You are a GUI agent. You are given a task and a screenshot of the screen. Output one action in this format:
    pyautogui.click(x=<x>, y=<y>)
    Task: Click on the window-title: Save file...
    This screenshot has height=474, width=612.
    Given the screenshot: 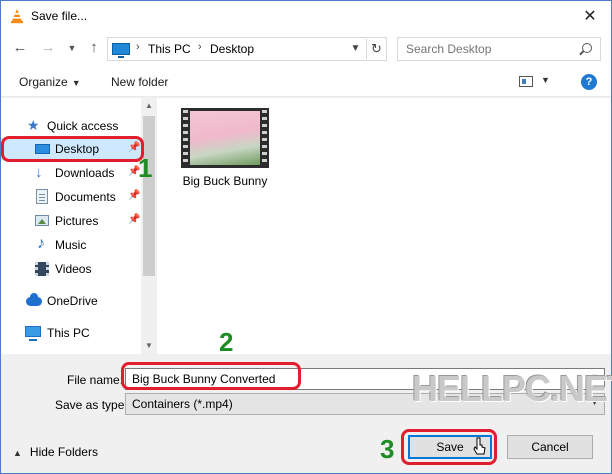 What is the action you would take?
    pyautogui.click(x=59, y=16)
    